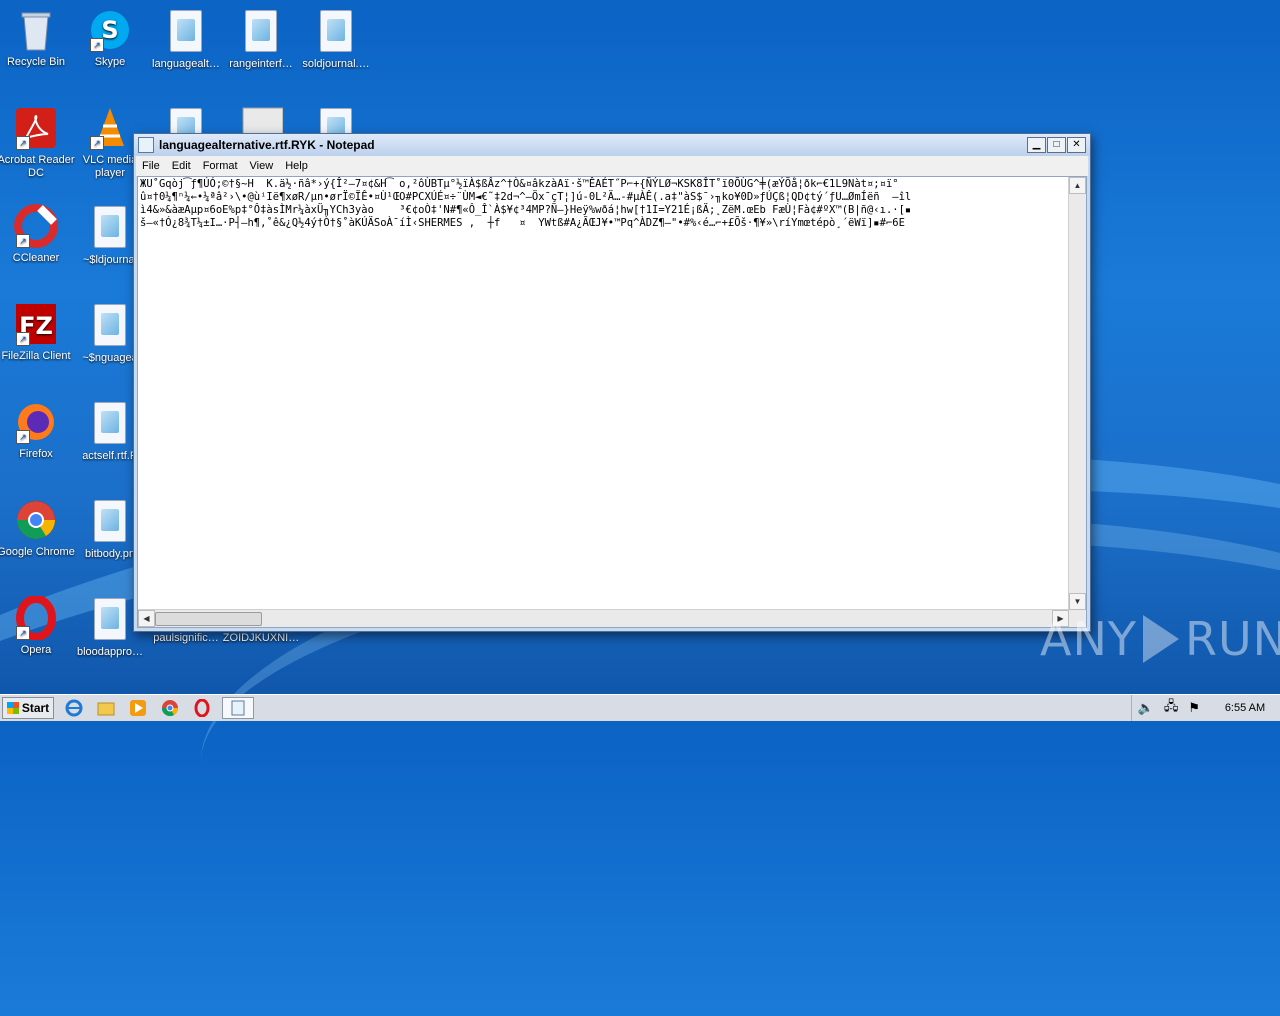  I want to click on desktop-icon-skype: S ↗ Skype, so click(110, 38).